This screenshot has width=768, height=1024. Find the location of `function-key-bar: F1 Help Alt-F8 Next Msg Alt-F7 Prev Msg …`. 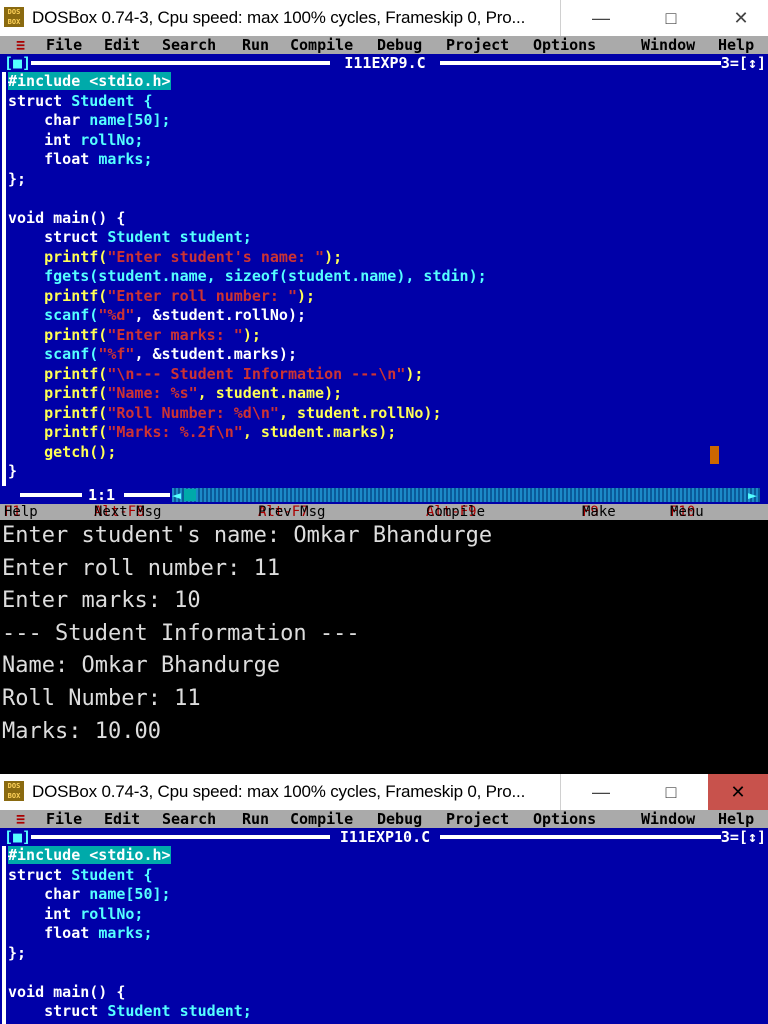

function-key-bar: F1 Help Alt-F8 Next Msg Alt-F7 Prev Msg … is located at coordinates (384, 512).